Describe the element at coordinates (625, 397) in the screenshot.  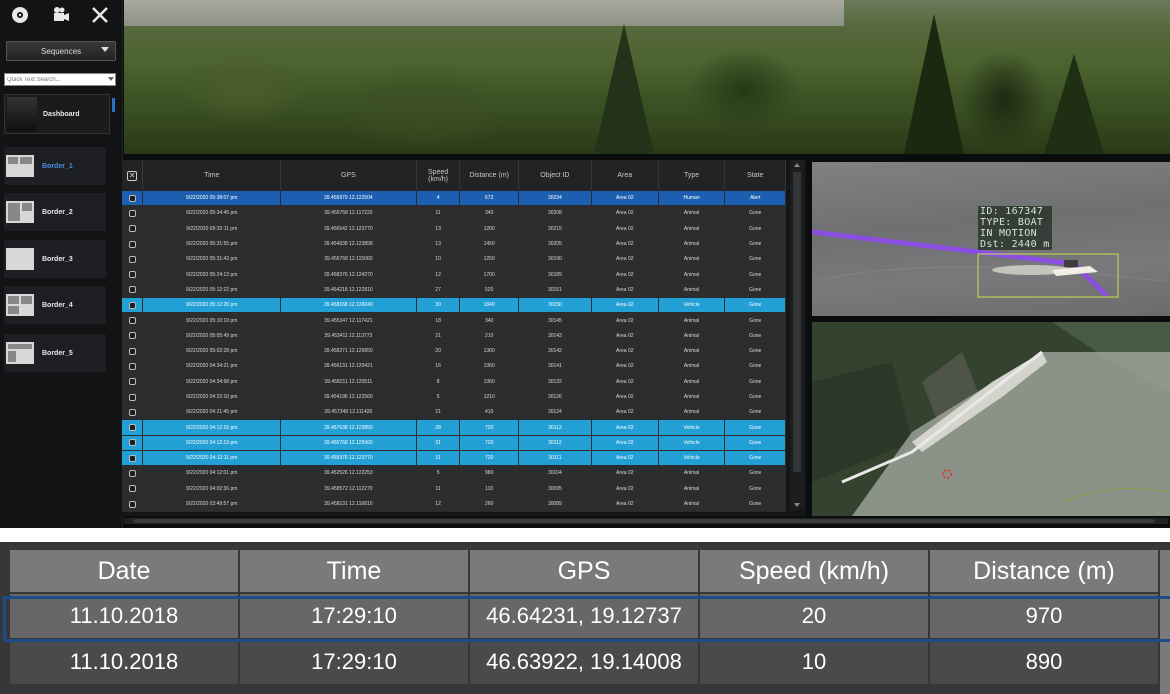
I see `cell-area: Area 02` at that location.